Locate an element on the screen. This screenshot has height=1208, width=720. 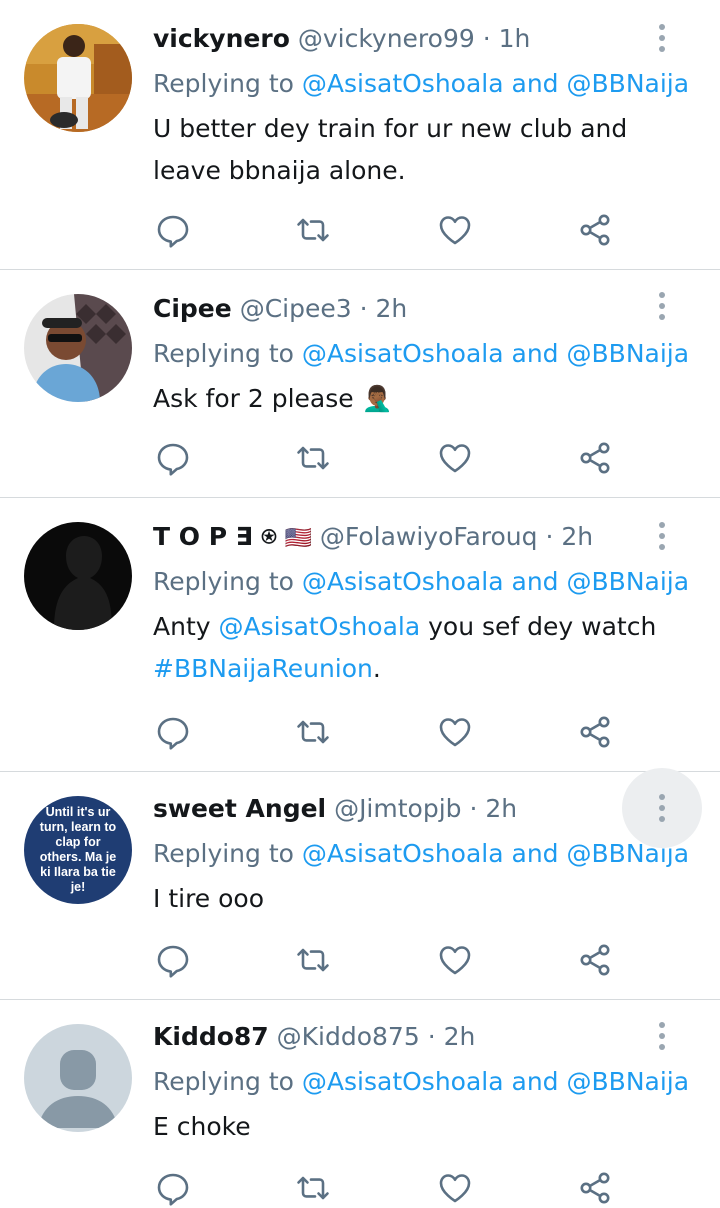
display-name: sweet Angel is located at coordinates (239, 808).